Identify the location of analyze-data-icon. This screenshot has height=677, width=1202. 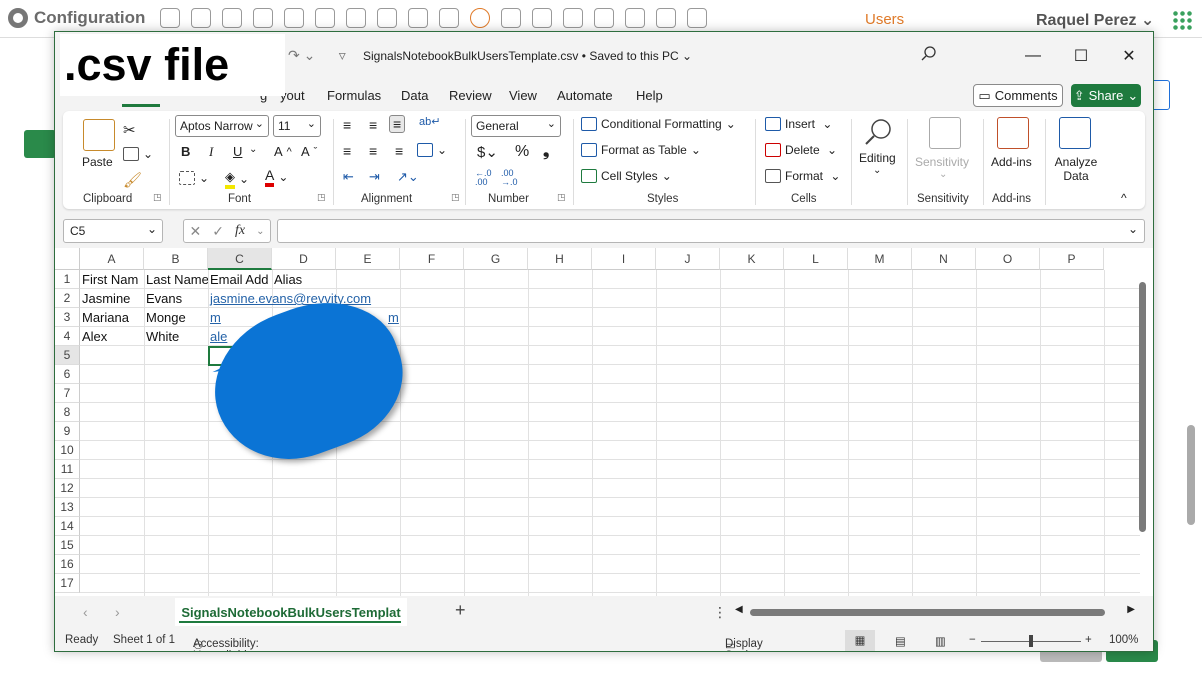
(1075, 133).